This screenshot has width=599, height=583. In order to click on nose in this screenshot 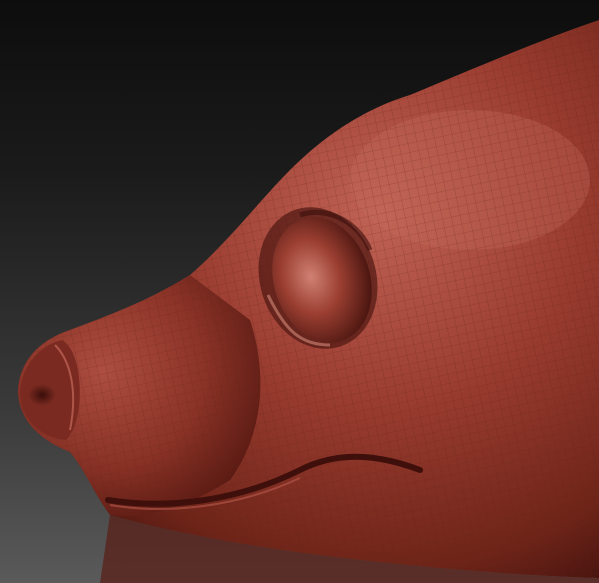, I will do `click(50, 390)`.